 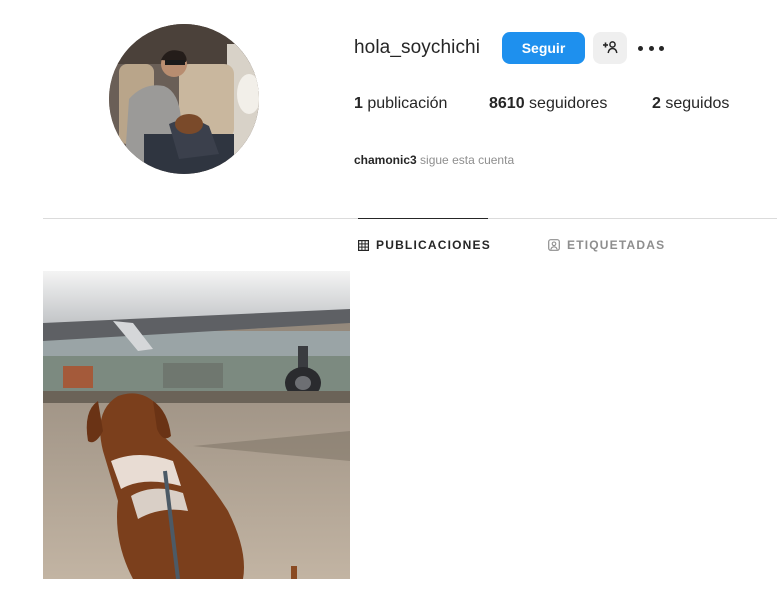 I want to click on followed-by-note: chamonic3 sigue esta cuenta, so click(x=434, y=160).